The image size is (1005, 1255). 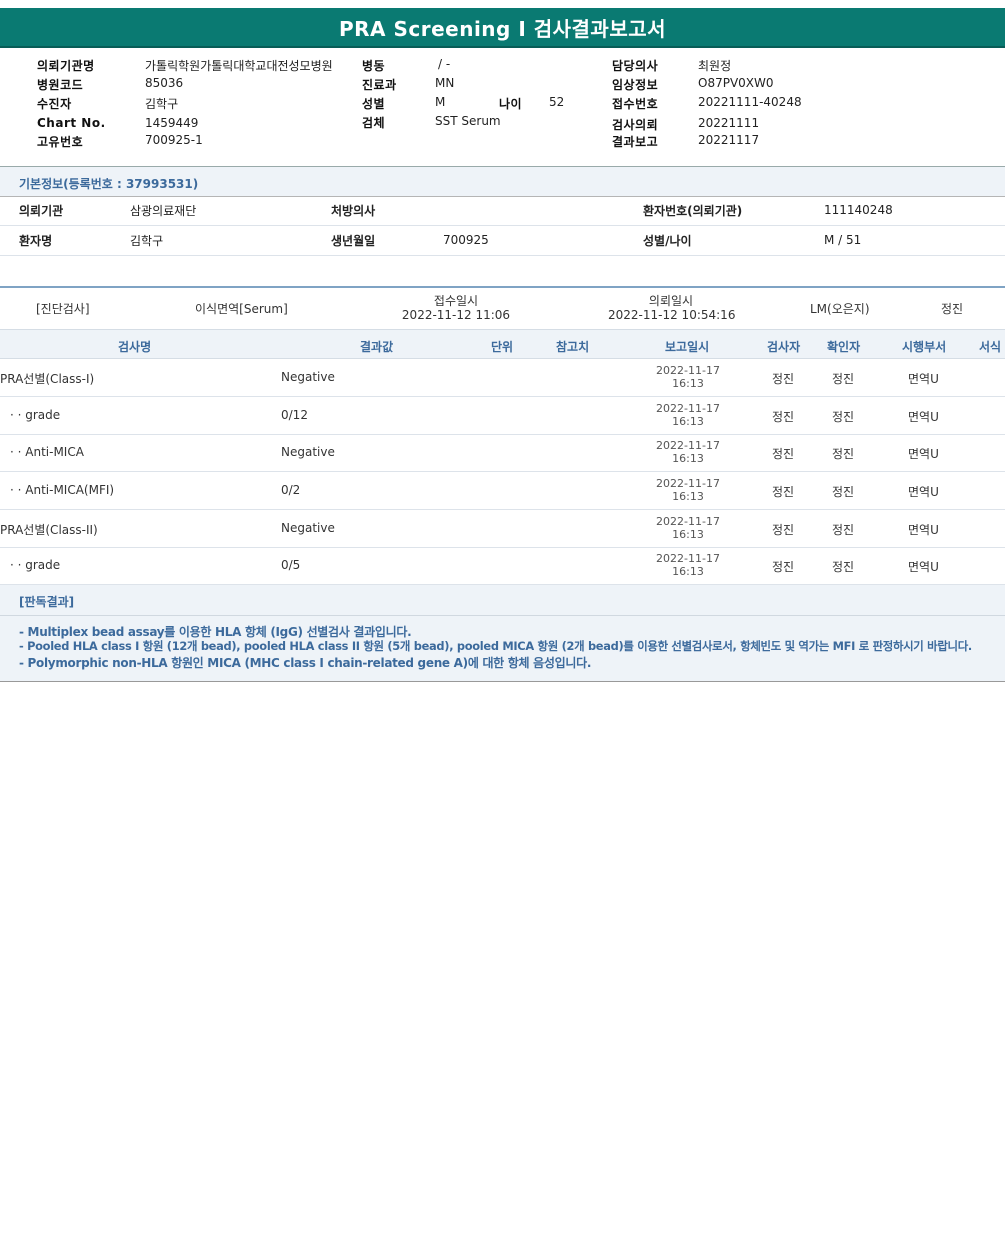 I want to click on result-report-label: 결과보고, so click(x=635, y=142).